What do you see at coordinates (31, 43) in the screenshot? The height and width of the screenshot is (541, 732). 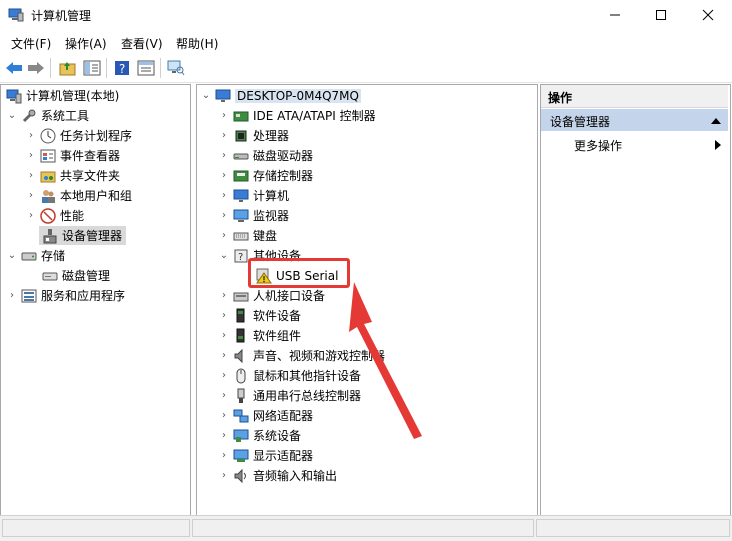 I see `menu-file: 文件(F)` at bounding box center [31, 43].